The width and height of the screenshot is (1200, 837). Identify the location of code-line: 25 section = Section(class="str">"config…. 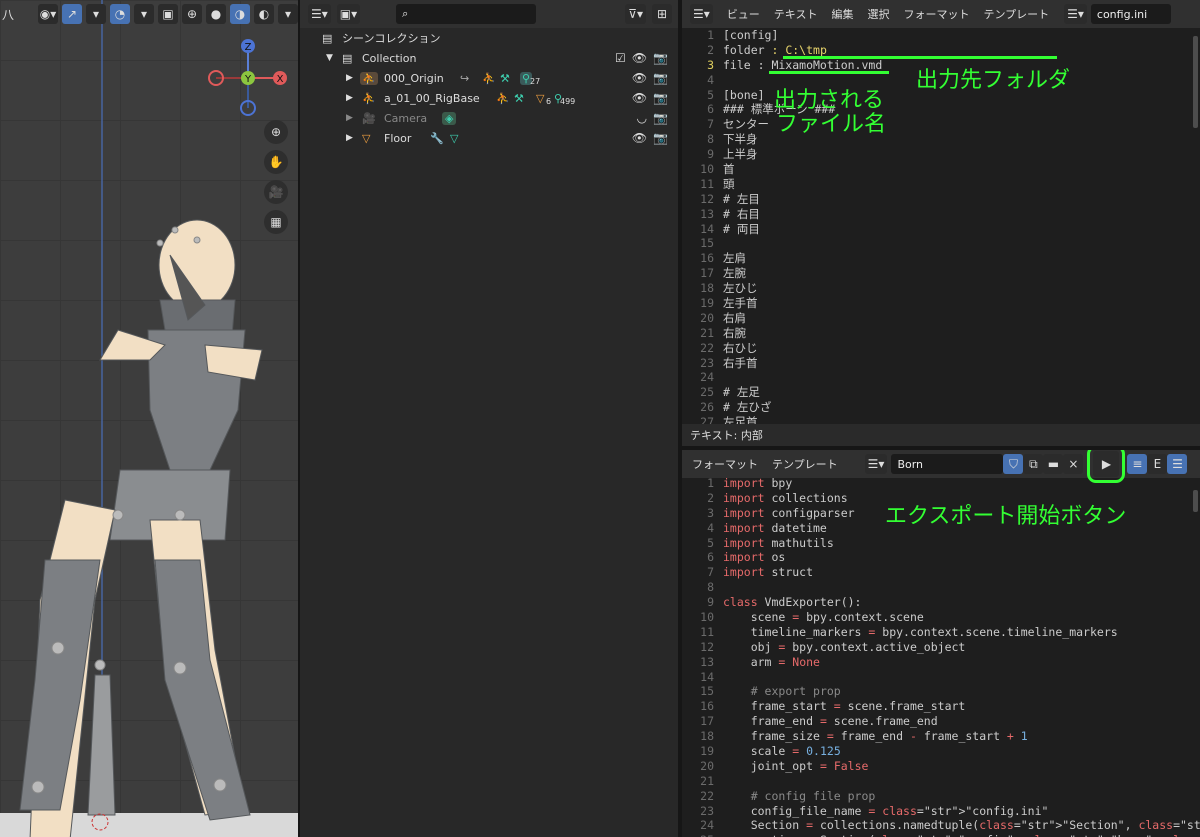
(941, 835).